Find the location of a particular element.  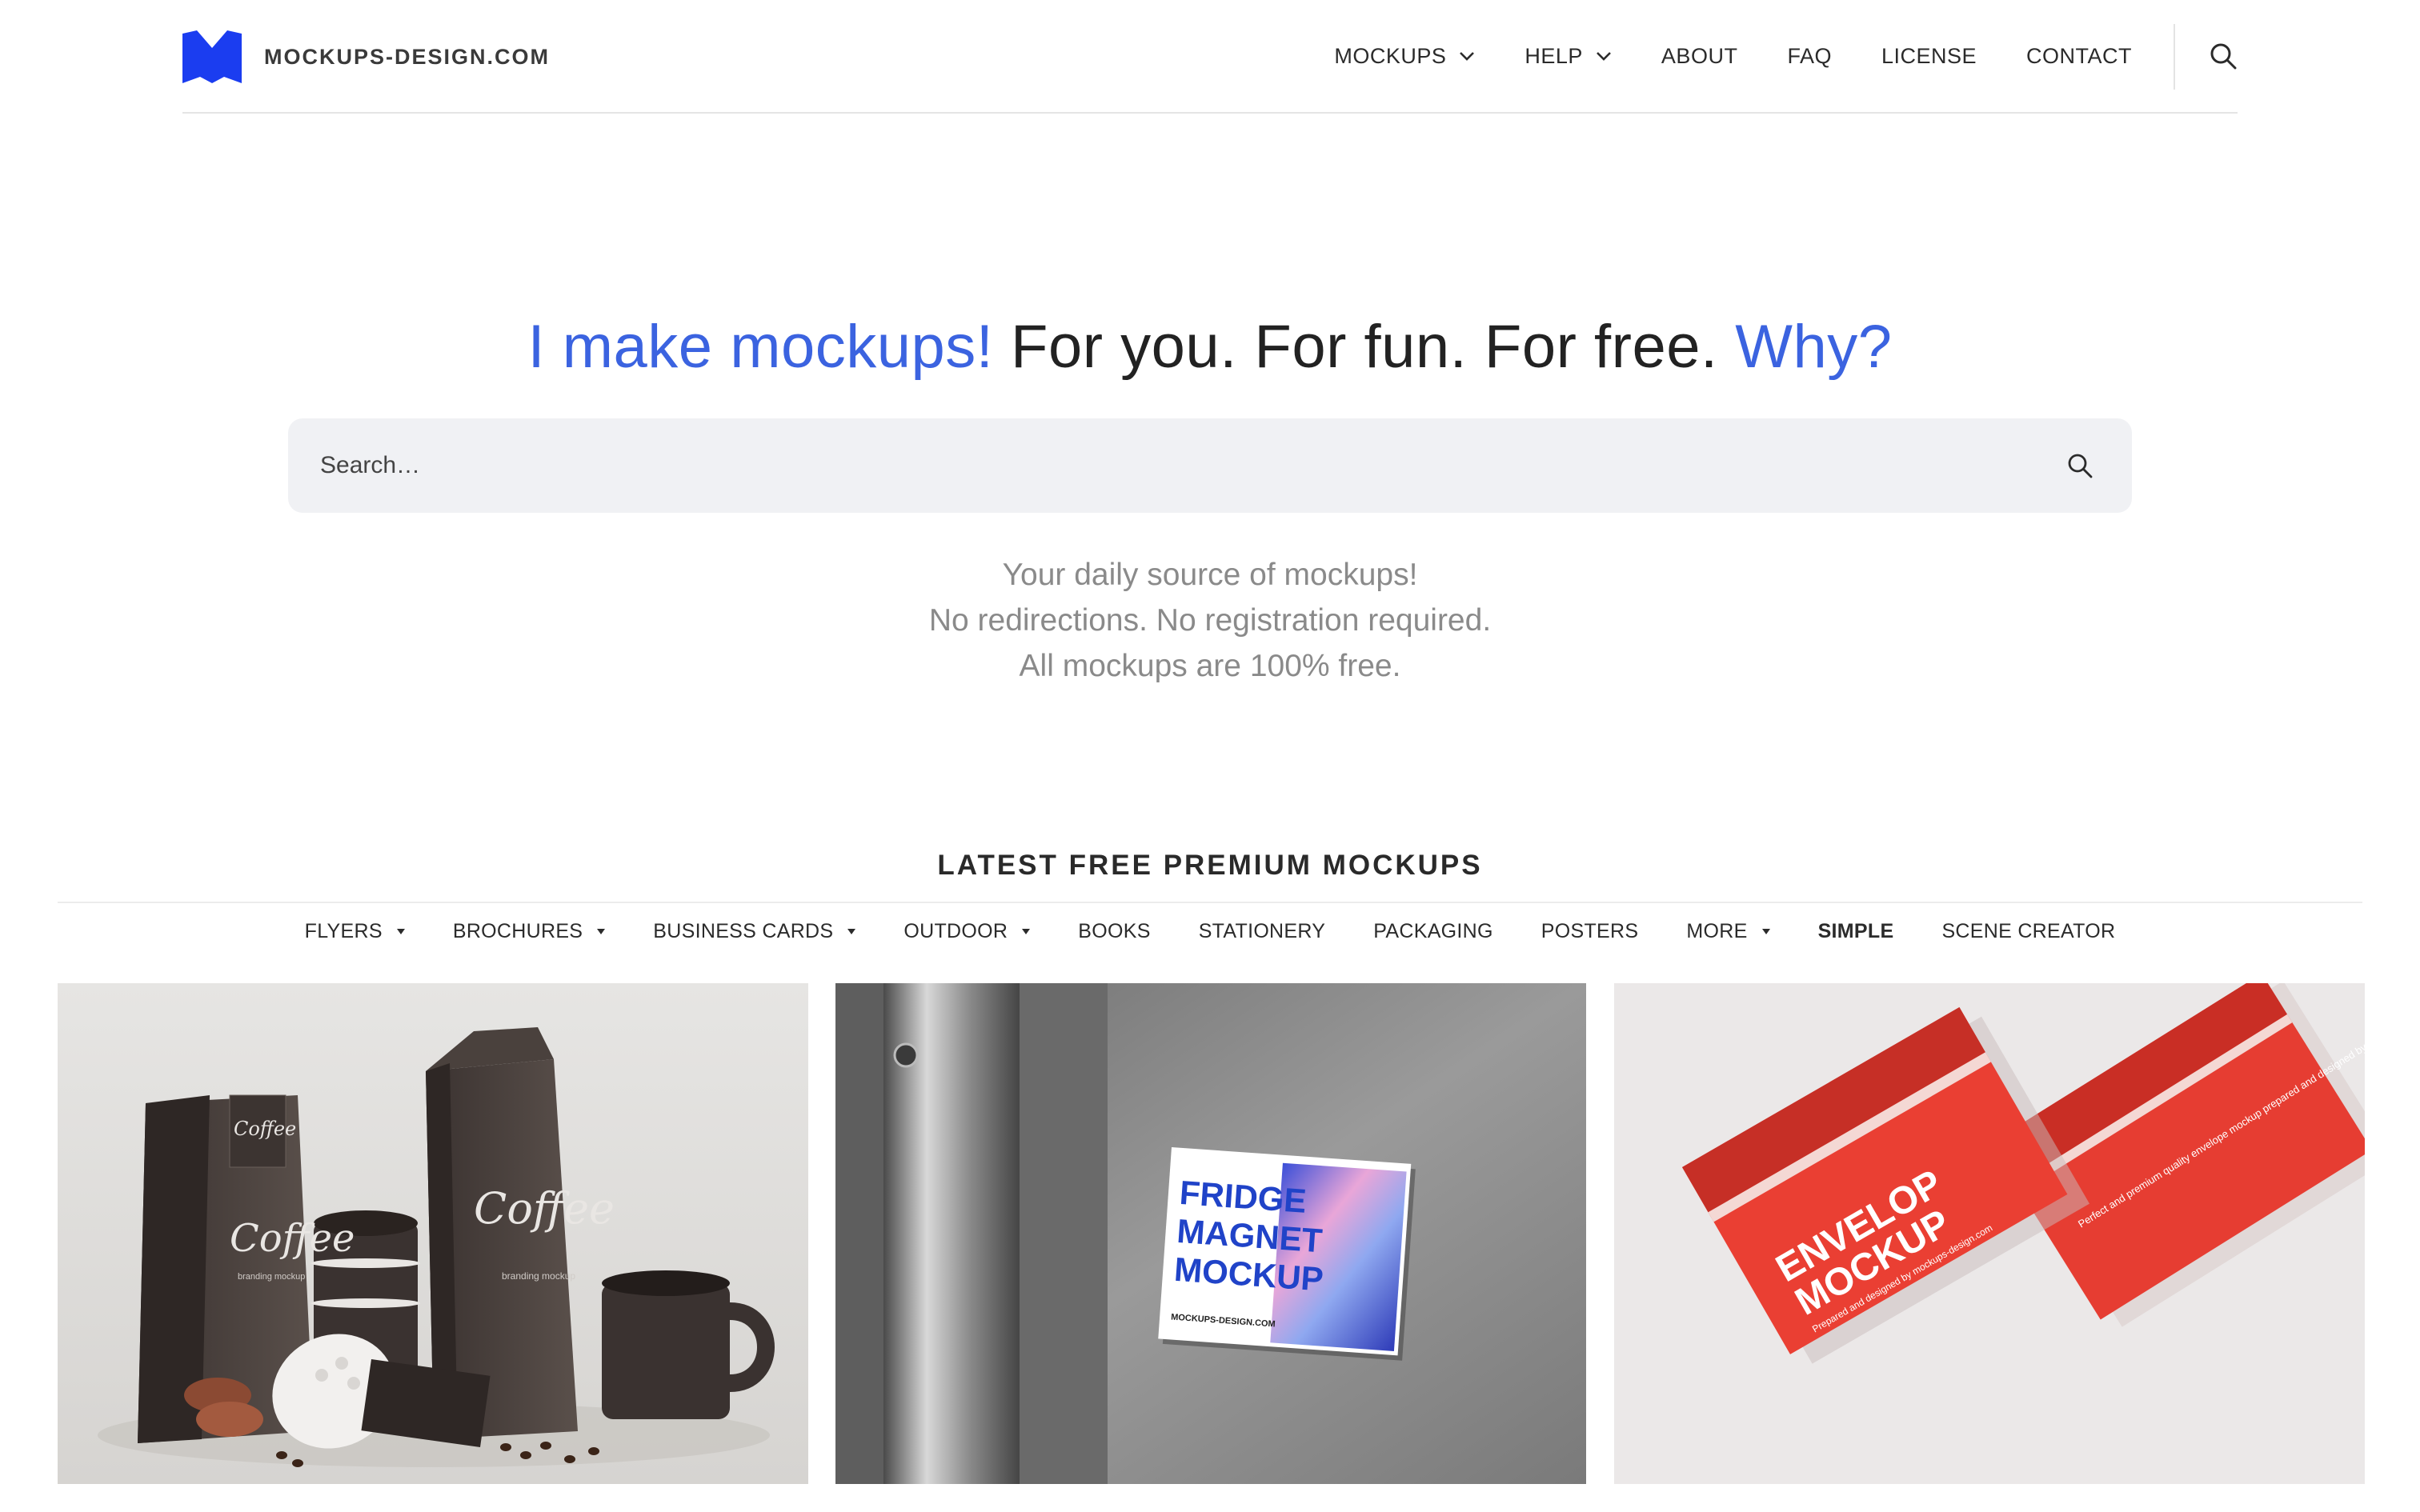

category-label: SCENE CREATOR is located at coordinates (2028, 931).